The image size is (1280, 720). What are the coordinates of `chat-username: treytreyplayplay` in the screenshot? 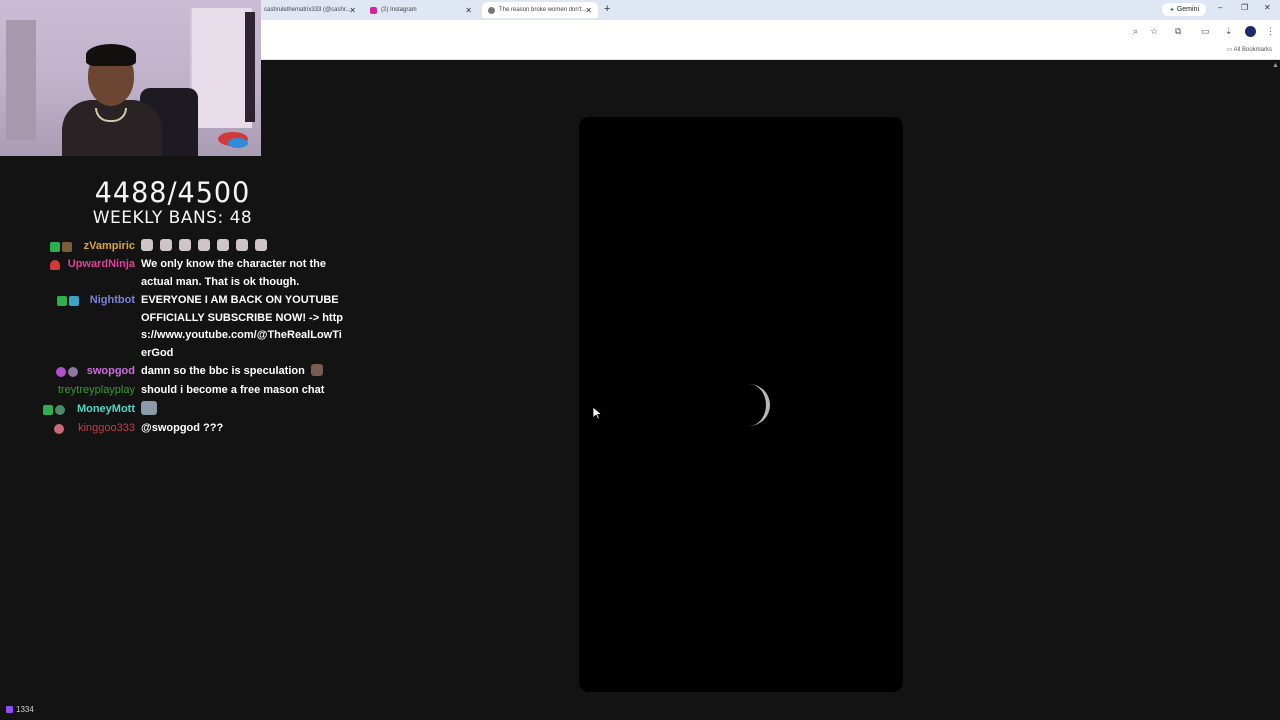 It's located at (96, 391).